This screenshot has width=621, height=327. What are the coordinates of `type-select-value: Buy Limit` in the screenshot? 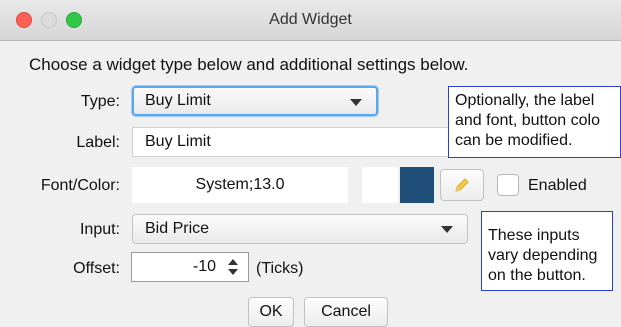 It's located at (178, 100).